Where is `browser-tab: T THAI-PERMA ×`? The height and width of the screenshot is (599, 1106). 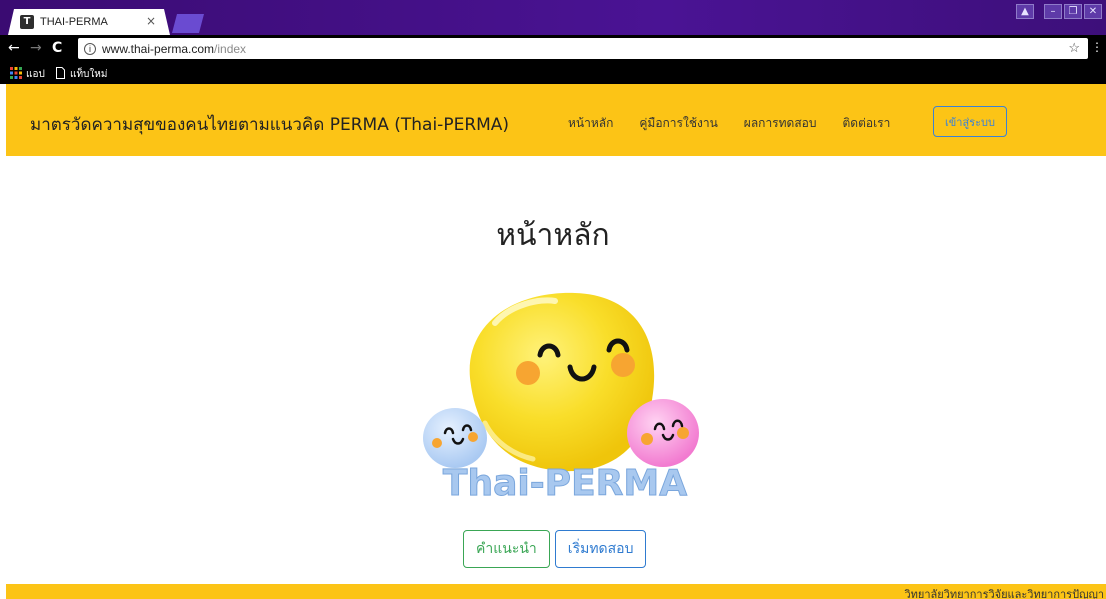
browser-tab: T THAI-PERMA × is located at coordinates (89, 22).